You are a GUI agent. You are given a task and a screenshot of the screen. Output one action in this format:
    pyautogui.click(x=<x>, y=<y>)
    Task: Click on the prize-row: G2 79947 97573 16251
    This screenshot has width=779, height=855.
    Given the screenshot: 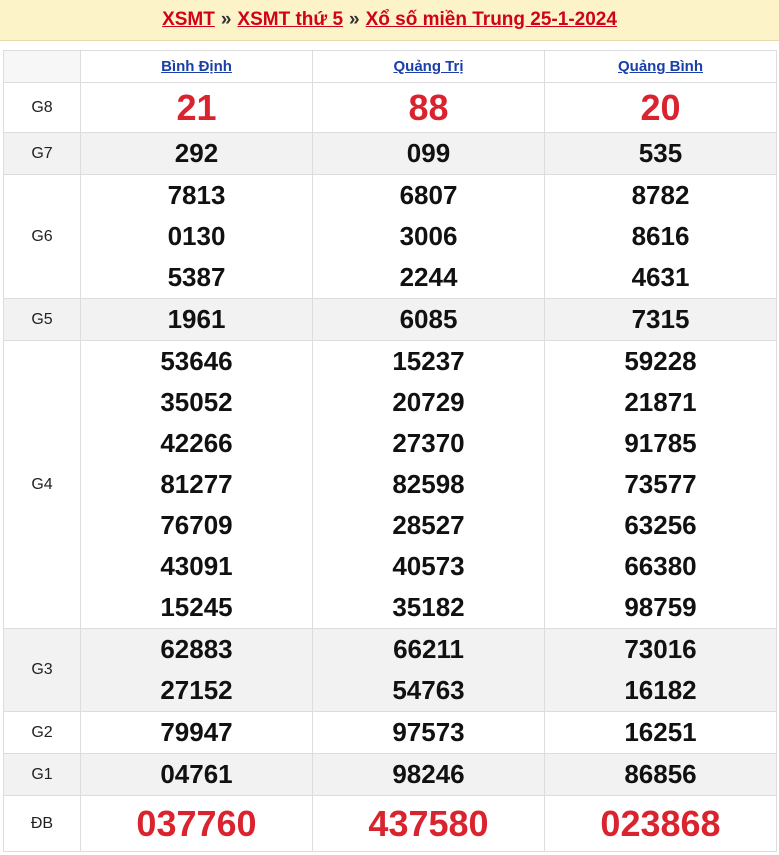 What is the action you would take?
    pyautogui.click(x=390, y=732)
    